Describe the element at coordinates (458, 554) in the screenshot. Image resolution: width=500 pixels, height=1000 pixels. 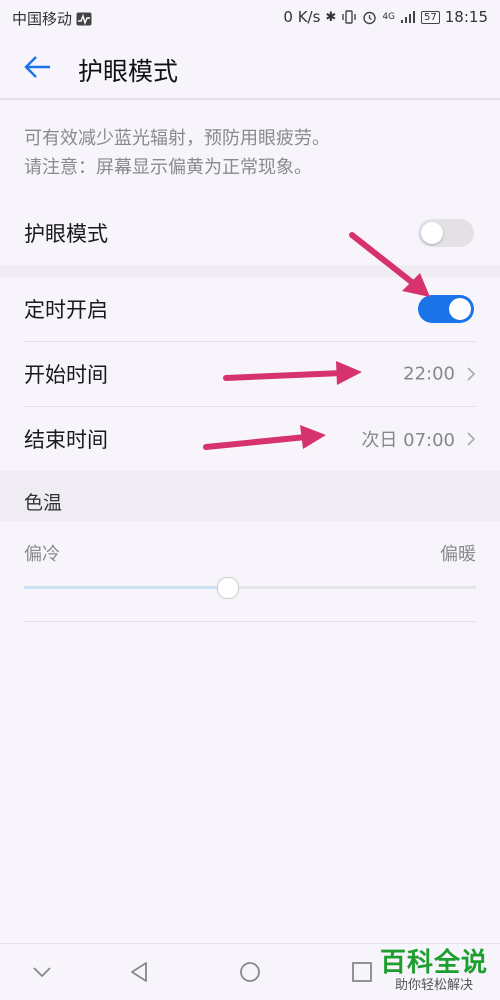
I see `warm-label: 偏暖` at that location.